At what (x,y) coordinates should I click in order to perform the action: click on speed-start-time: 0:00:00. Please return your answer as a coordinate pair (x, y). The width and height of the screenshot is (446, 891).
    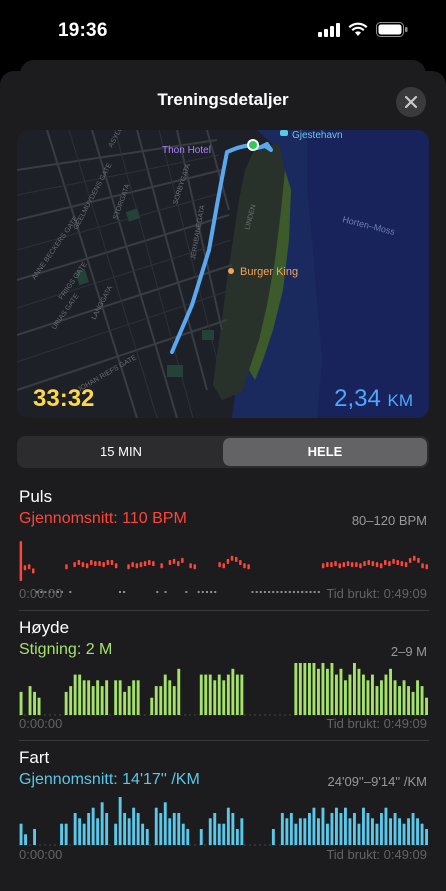
    Looking at the image, I should click on (41, 854).